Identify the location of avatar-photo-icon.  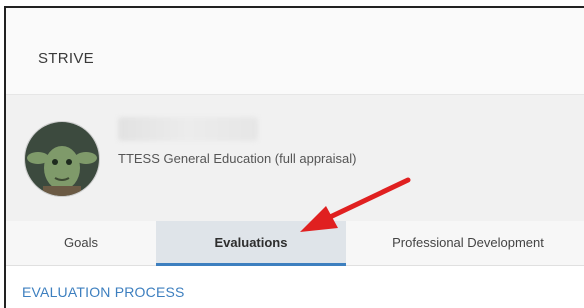
(62, 159).